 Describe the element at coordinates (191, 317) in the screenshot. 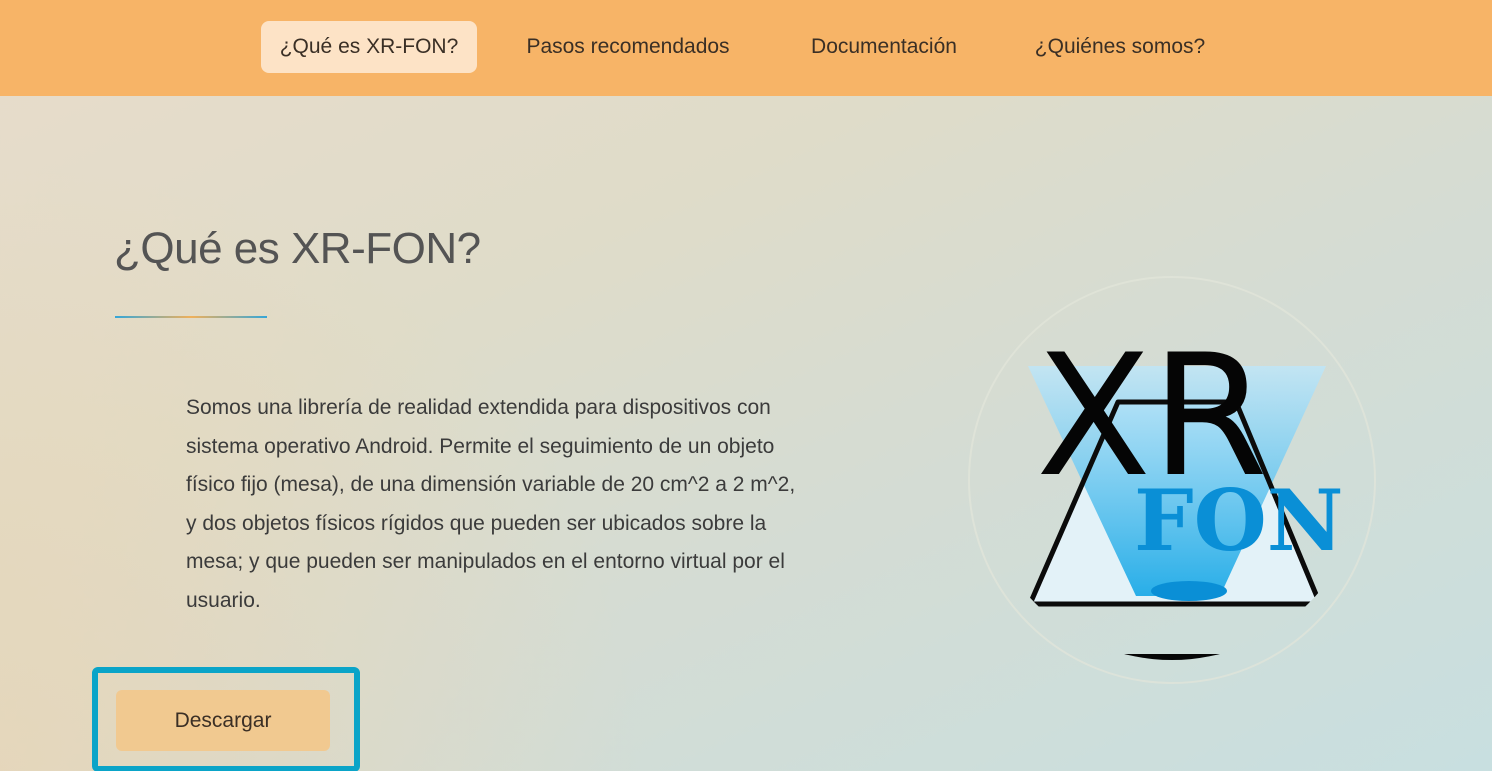

I see `title-underline` at that location.